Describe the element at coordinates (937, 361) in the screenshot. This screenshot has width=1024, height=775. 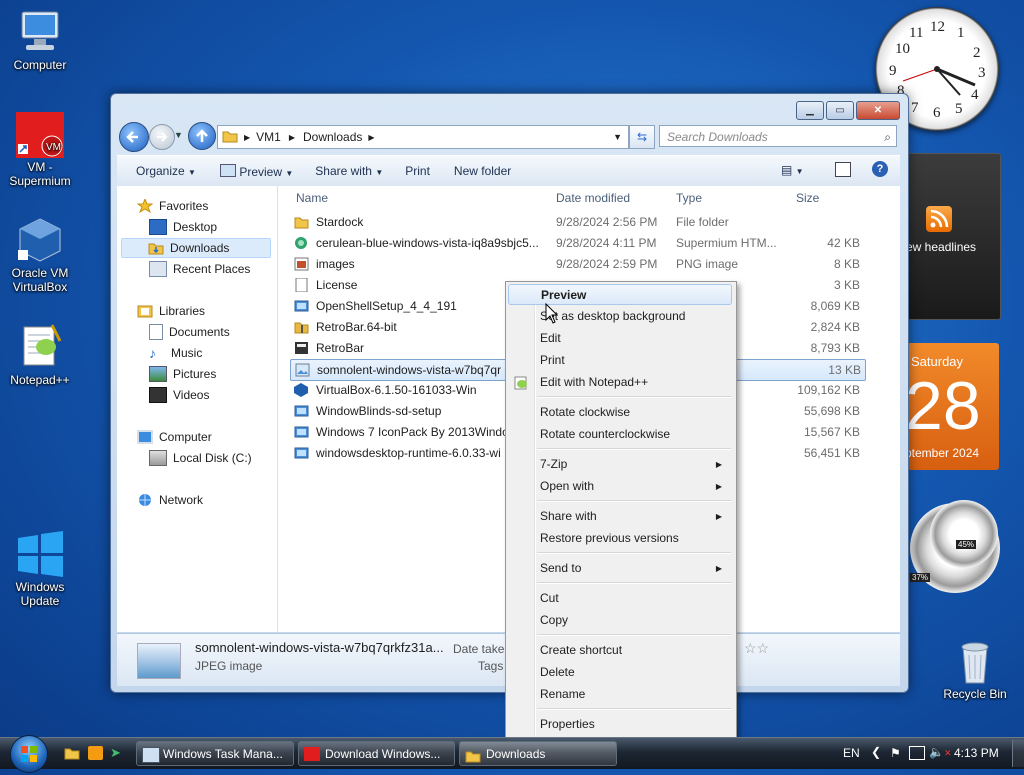
I see `calendar-weekday: Saturday` at that location.